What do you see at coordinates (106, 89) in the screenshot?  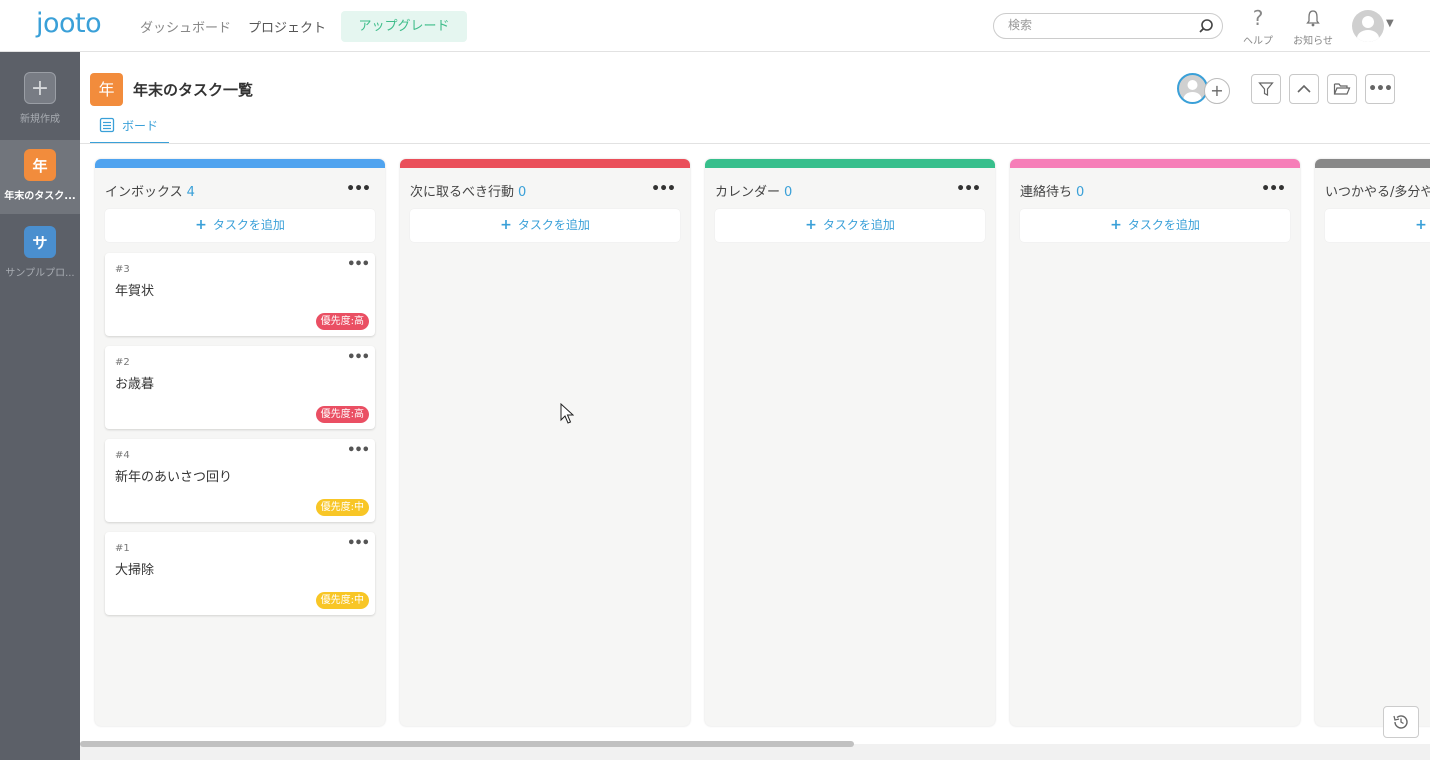 I see `project-icon: 年` at bounding box center [106, 89].